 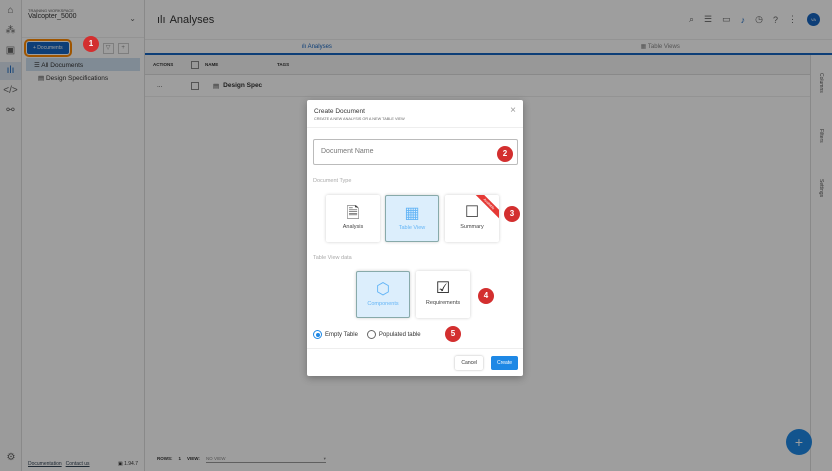 What do you see at coordinates (443, 288) in the screenshot?
I see `clipboard-check-icon: ☑` at bounding box center [443, 288].